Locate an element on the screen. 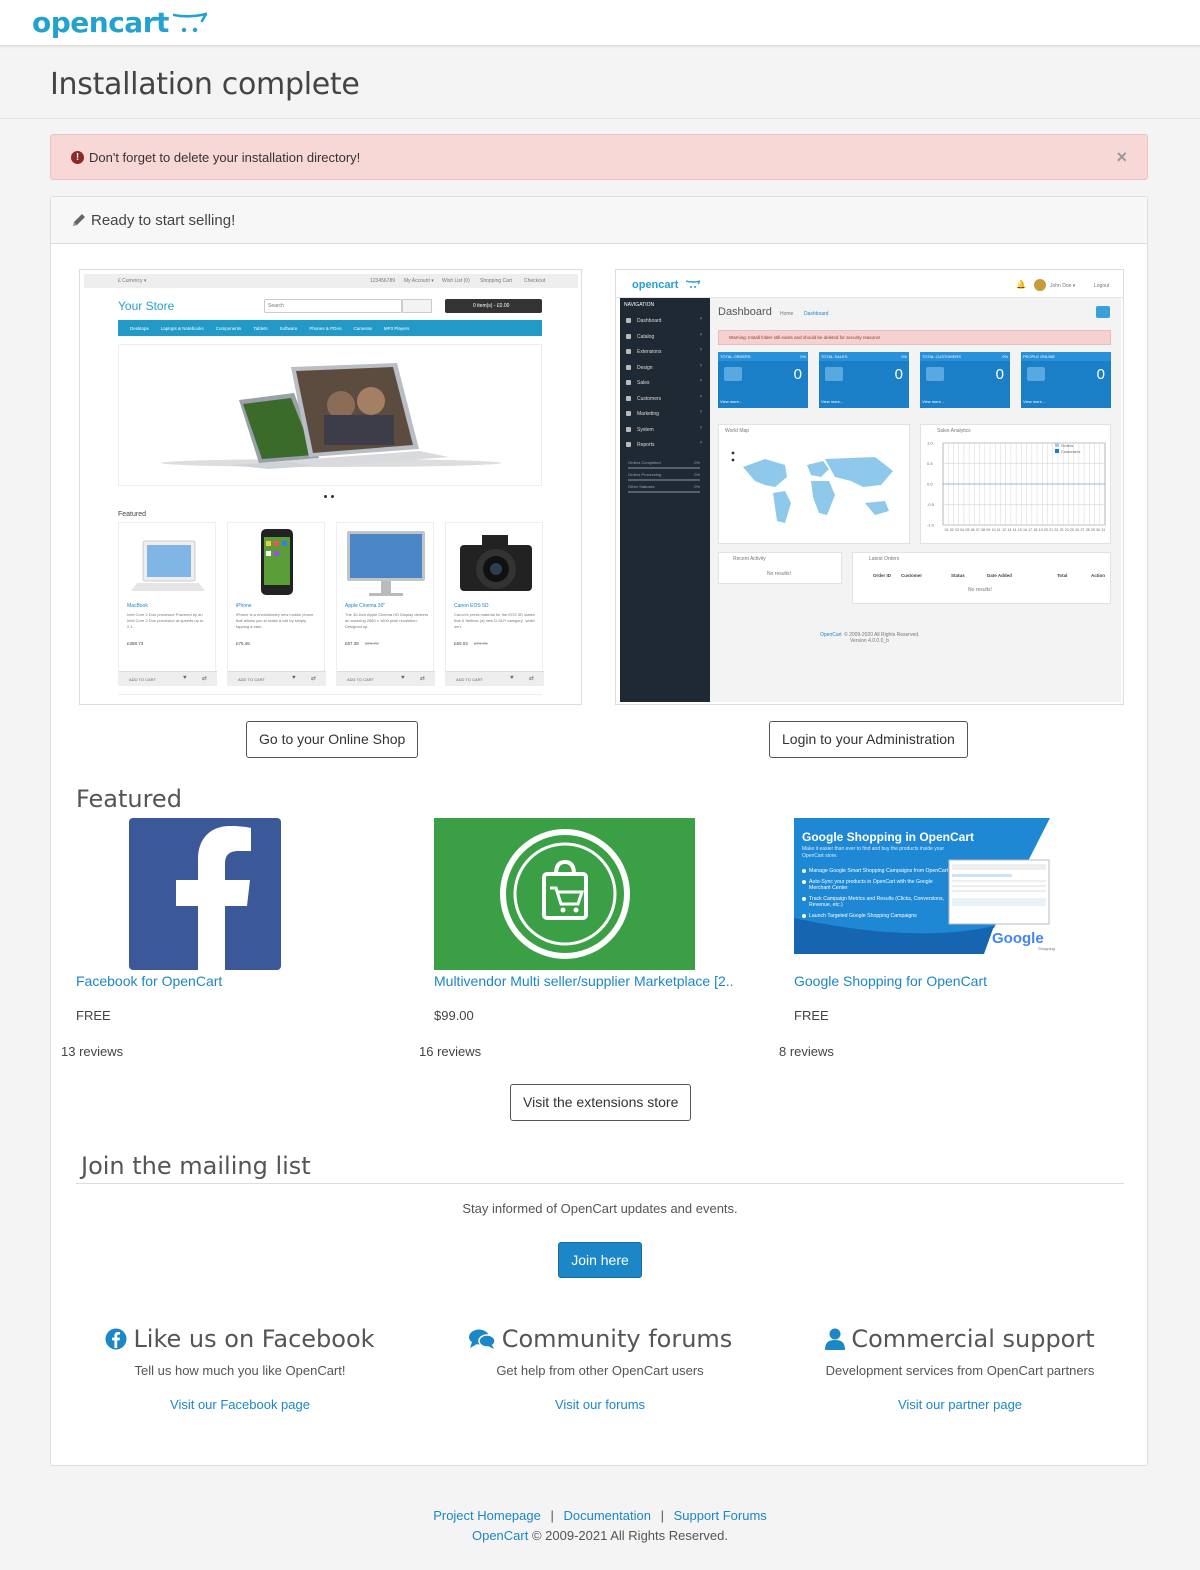 This screenshot has height=1570, width=1200. go-to-online-shop-button: Go to your Online Shop is located at coordinates (332, 739).